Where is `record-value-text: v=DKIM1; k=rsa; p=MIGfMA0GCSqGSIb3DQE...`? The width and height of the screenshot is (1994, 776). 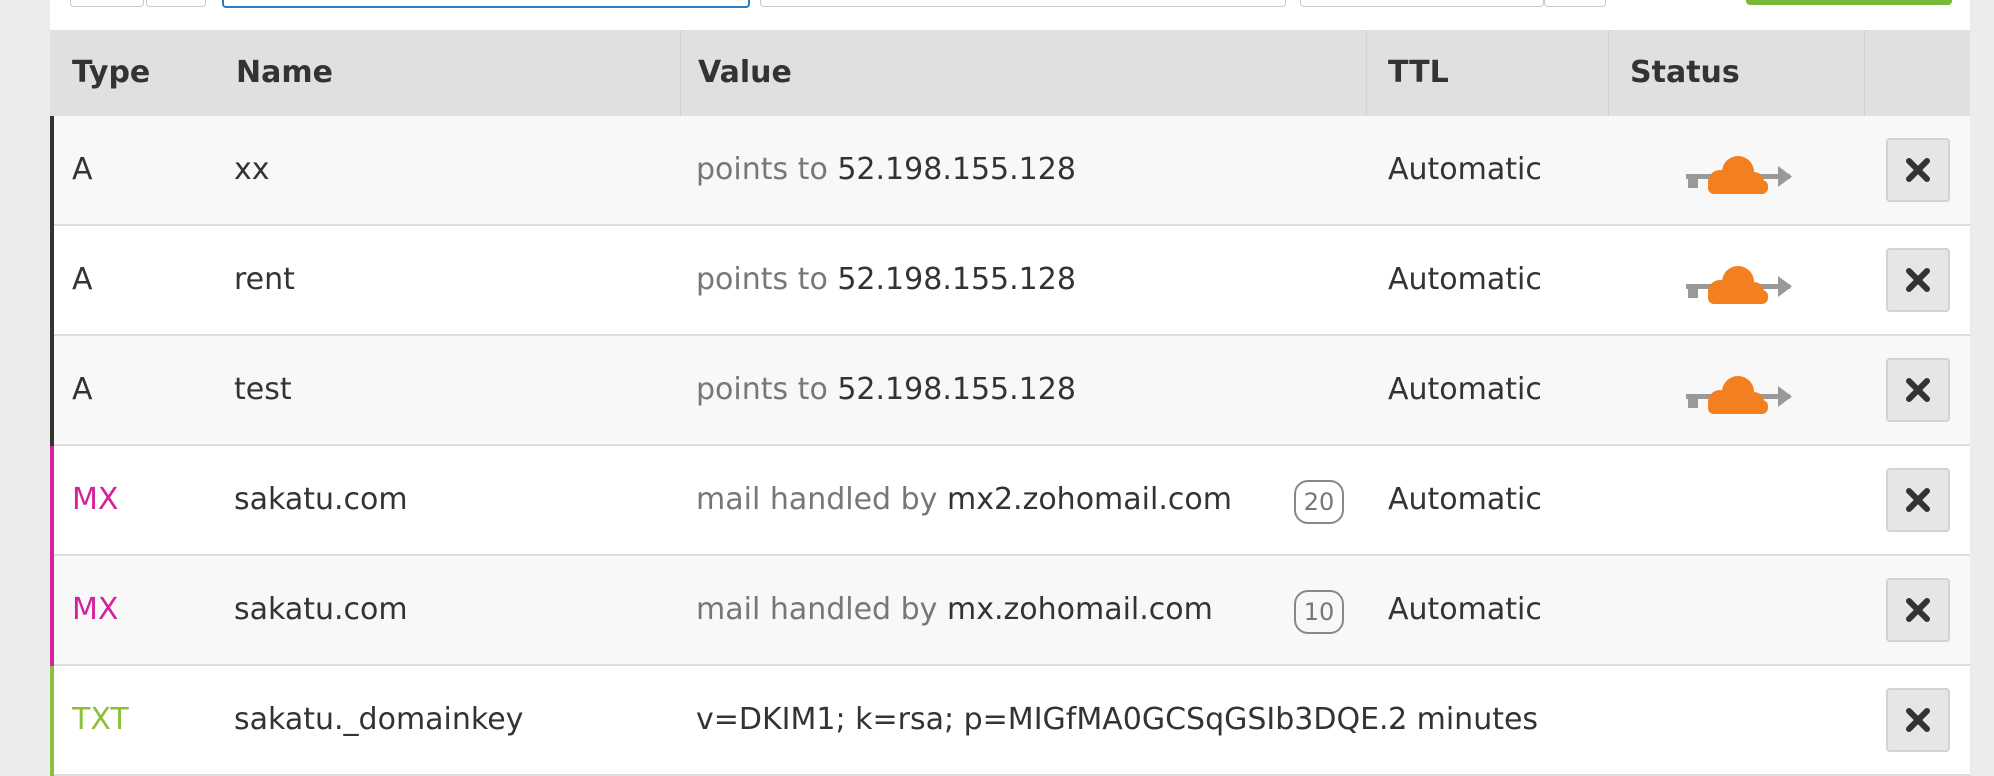
record-value-text: v=DKIM1; k=rsa; p=MIGfMA0GCSqGSIb3DQE... is located at coordinates (1052, 719).